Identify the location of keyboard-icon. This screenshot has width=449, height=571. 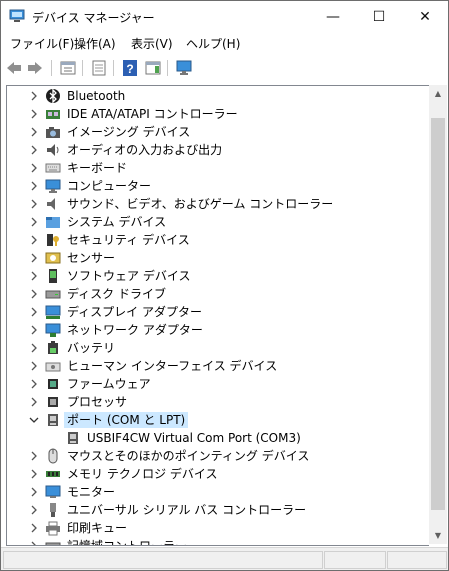
(53, 168).